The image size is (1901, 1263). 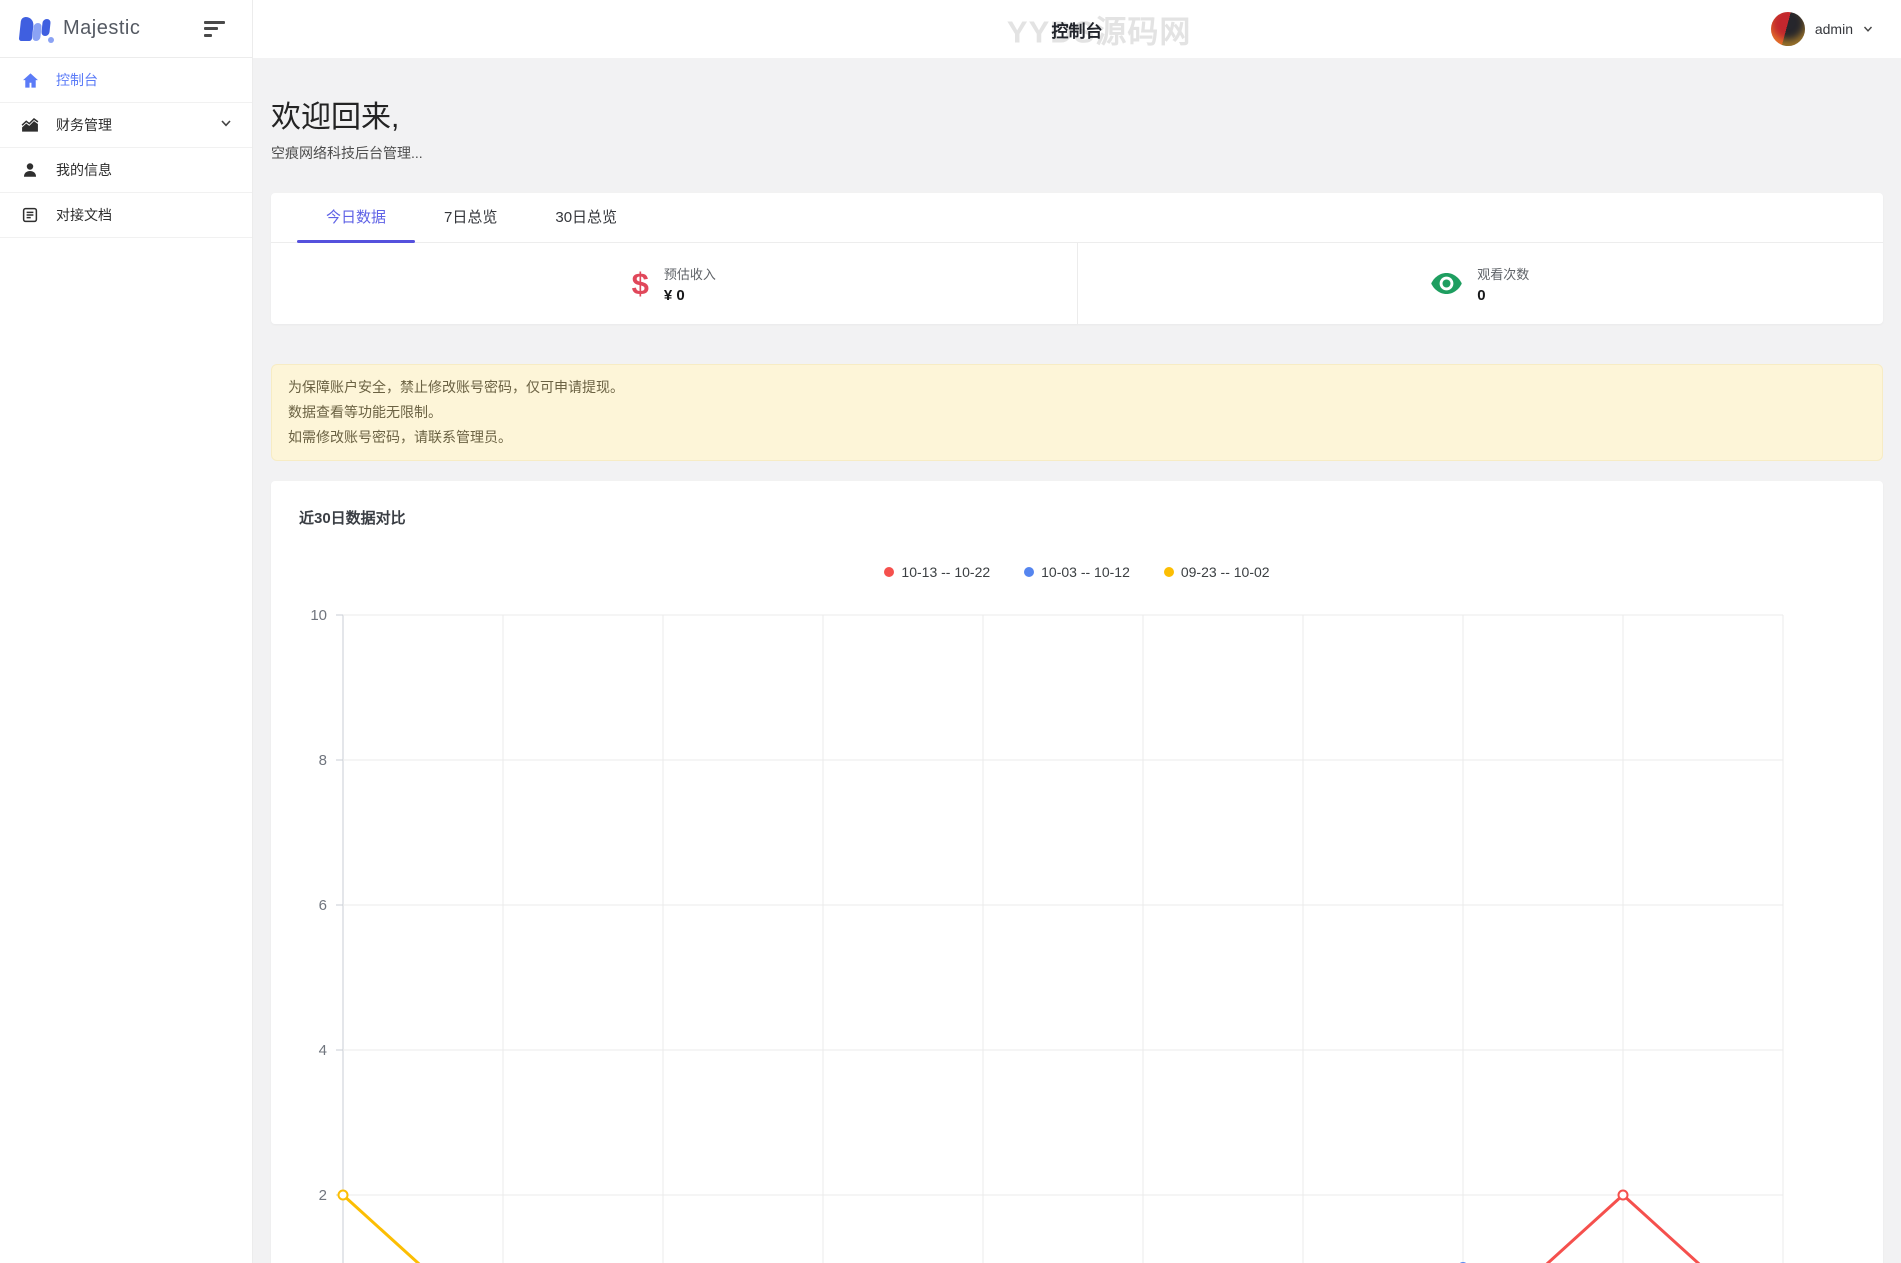 I want to click on sidebar-item-label: 我的信息, so click(x=84, y=170).